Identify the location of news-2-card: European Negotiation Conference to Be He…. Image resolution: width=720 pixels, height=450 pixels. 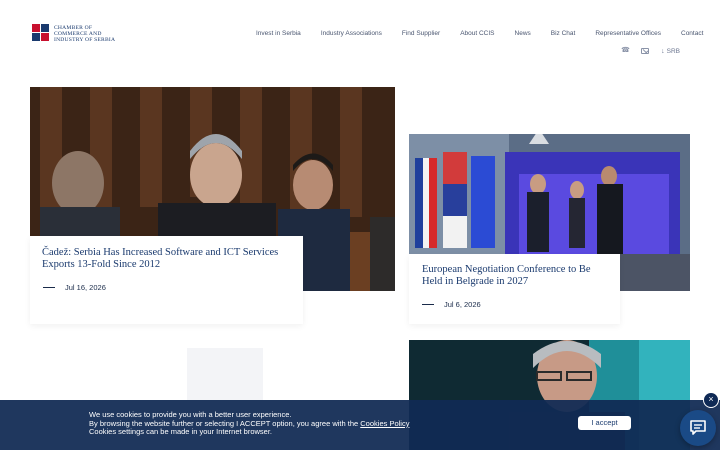
(514, 289).